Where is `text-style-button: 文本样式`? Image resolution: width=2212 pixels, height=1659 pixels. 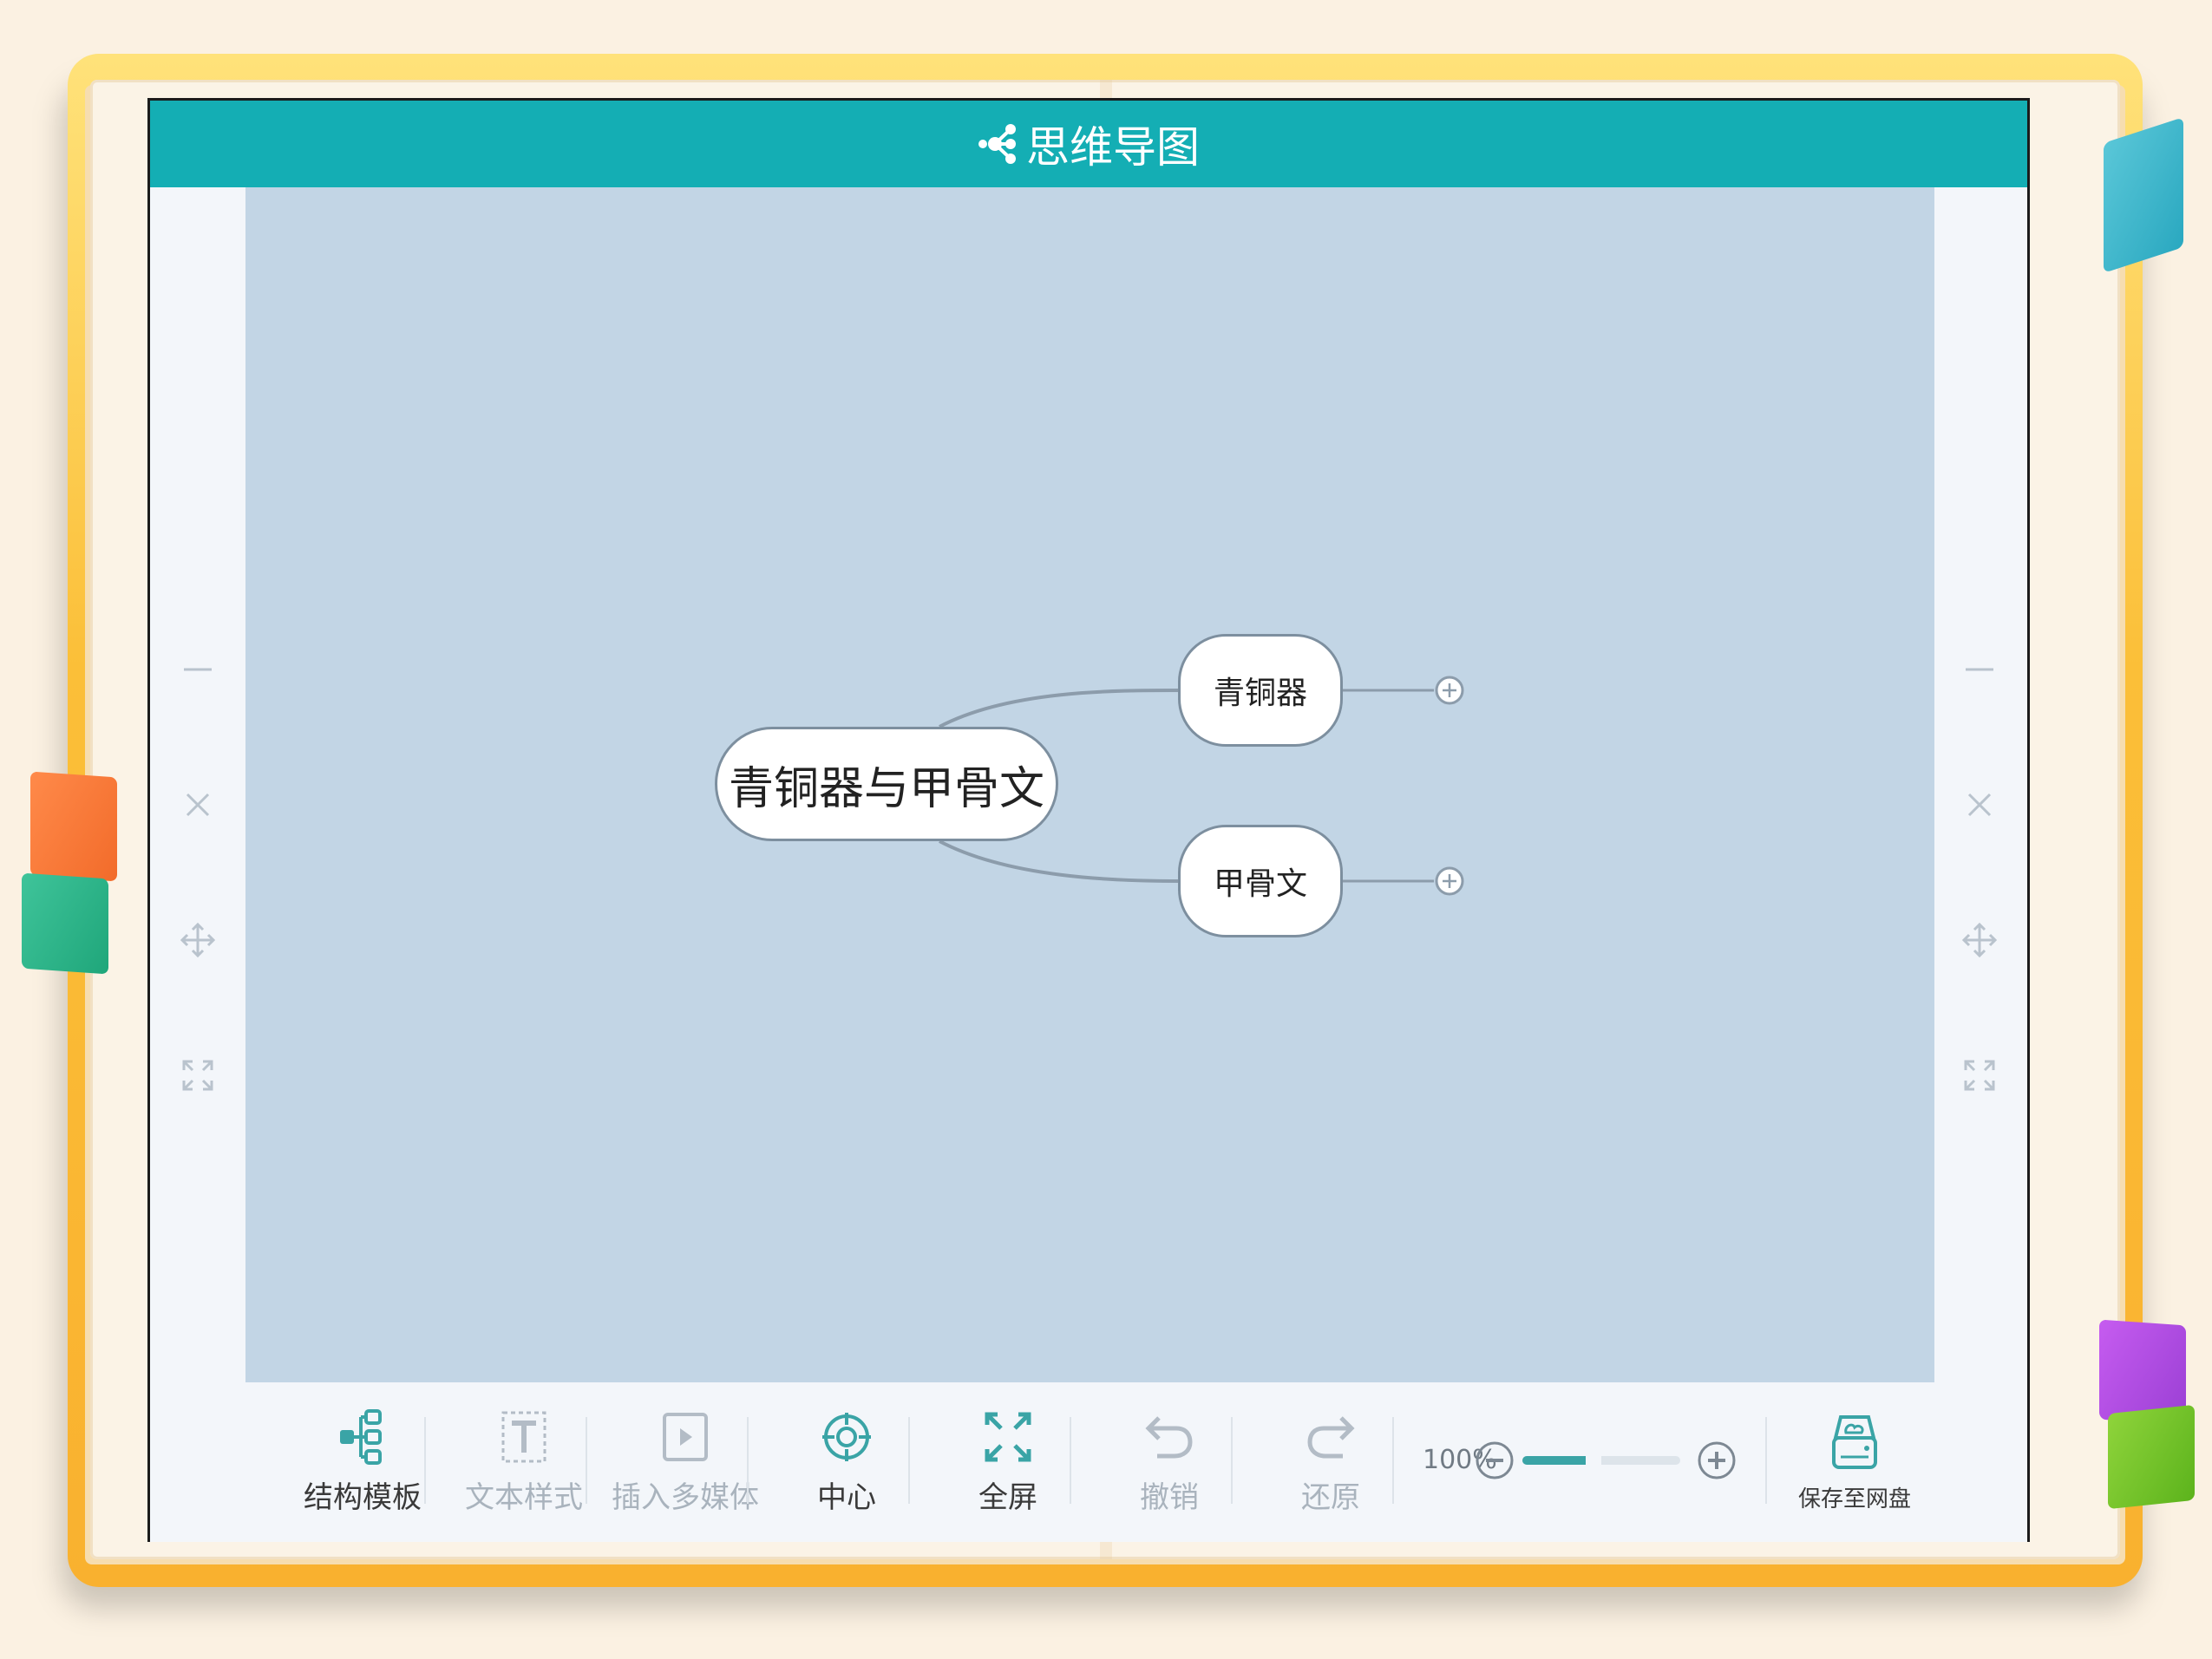 text-style-button: 文本样式 is located at coordinates (524, 1462).